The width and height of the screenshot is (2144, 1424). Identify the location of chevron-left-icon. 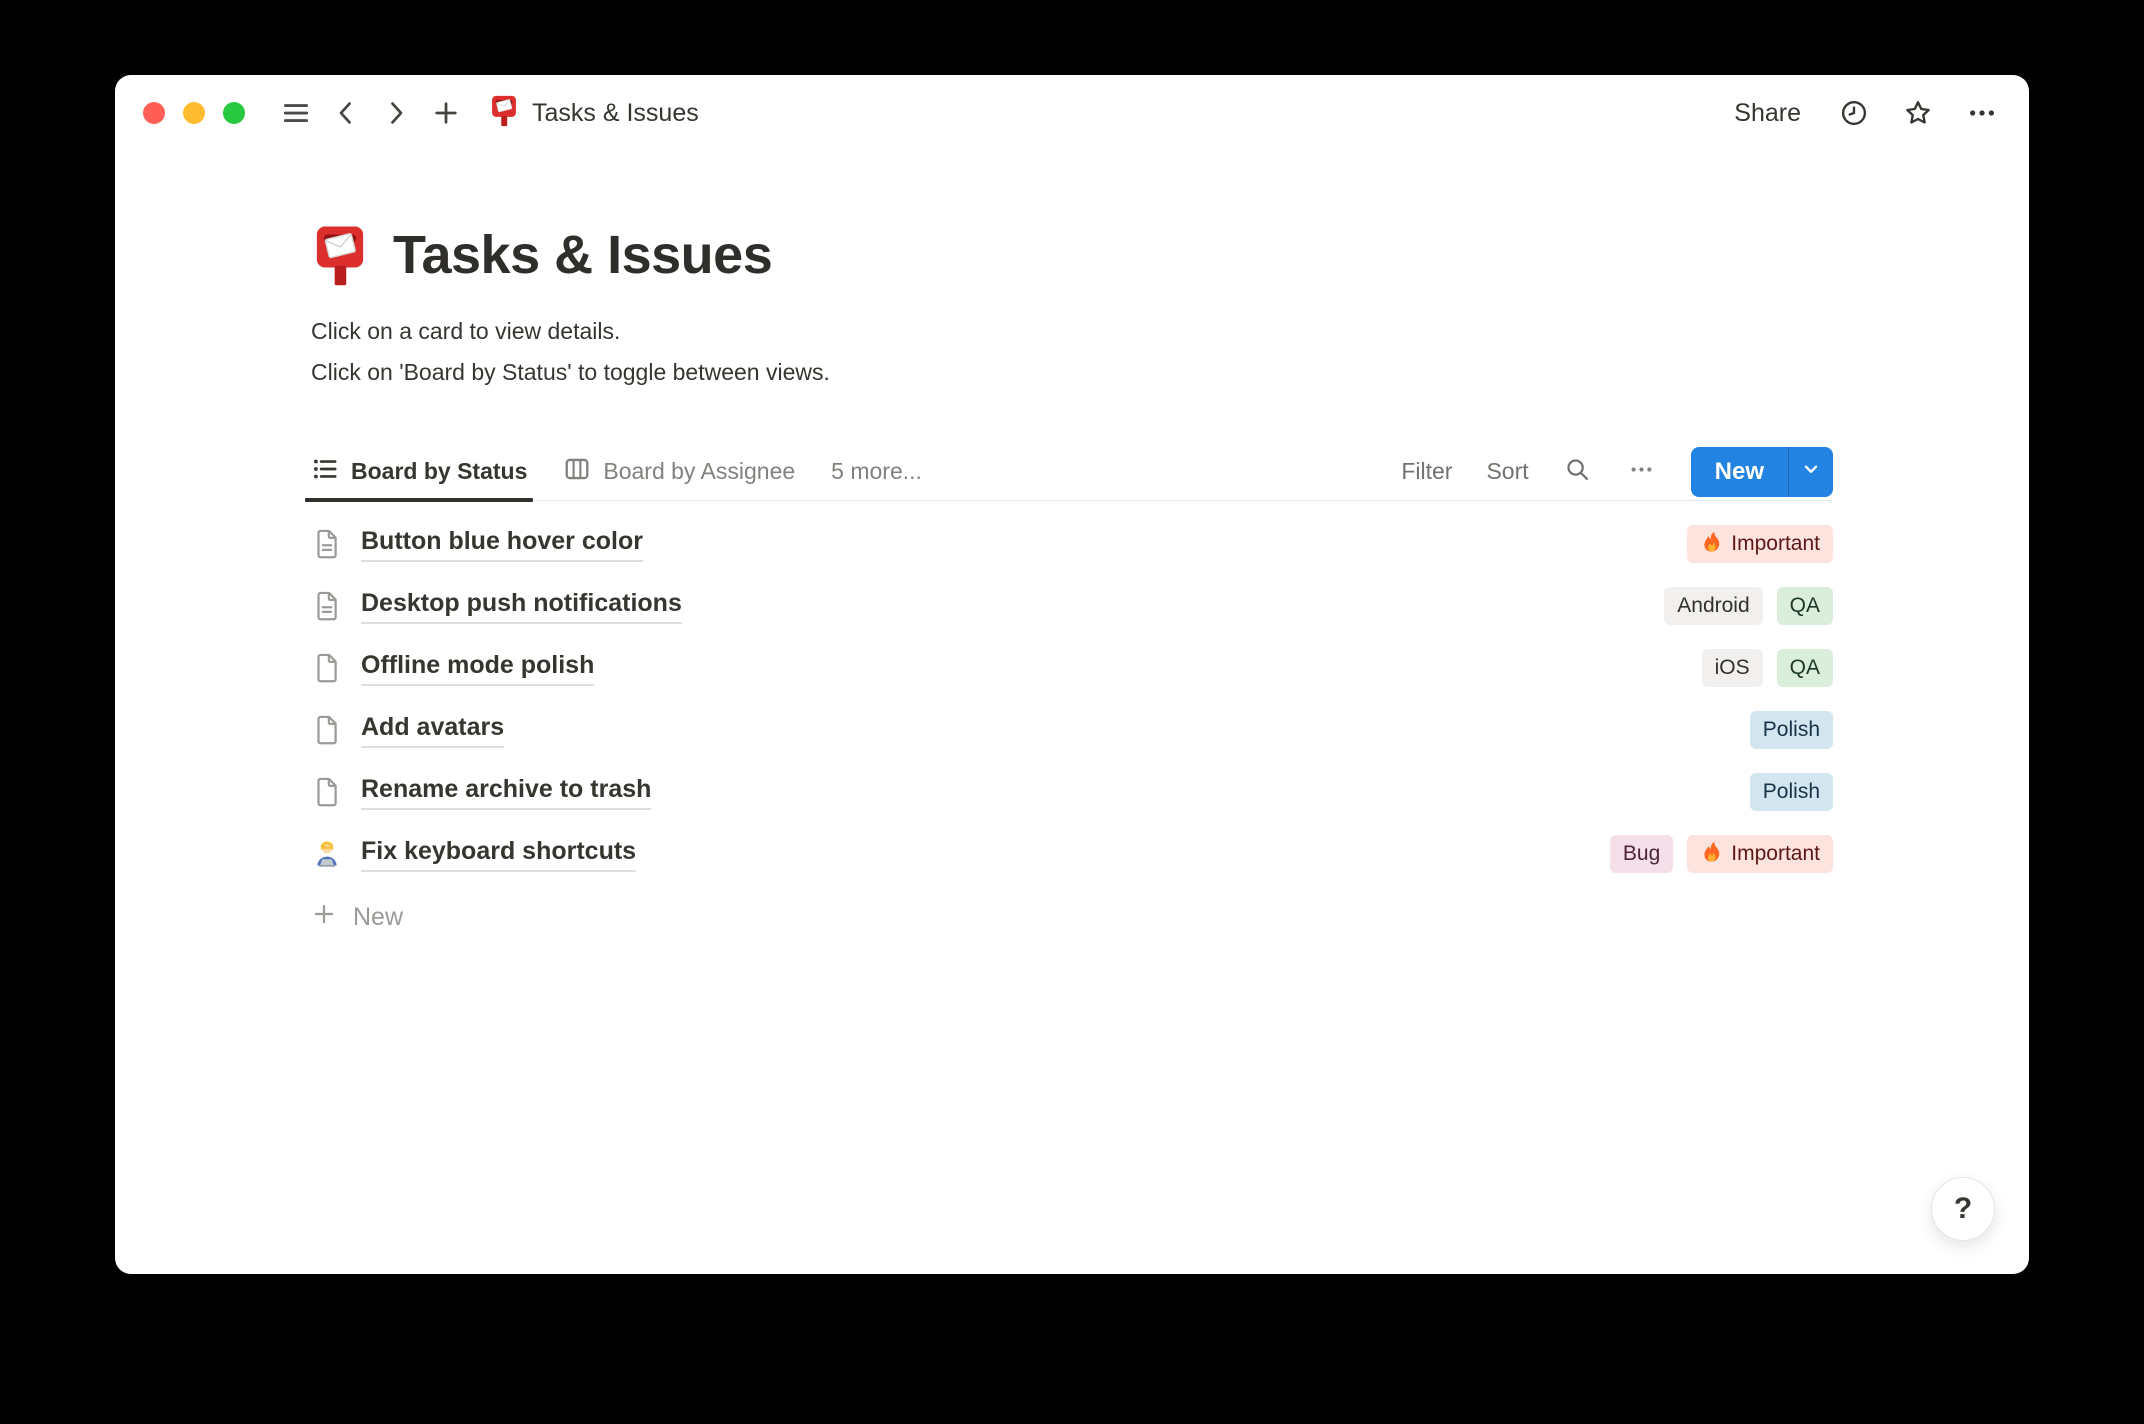
(346, 113).